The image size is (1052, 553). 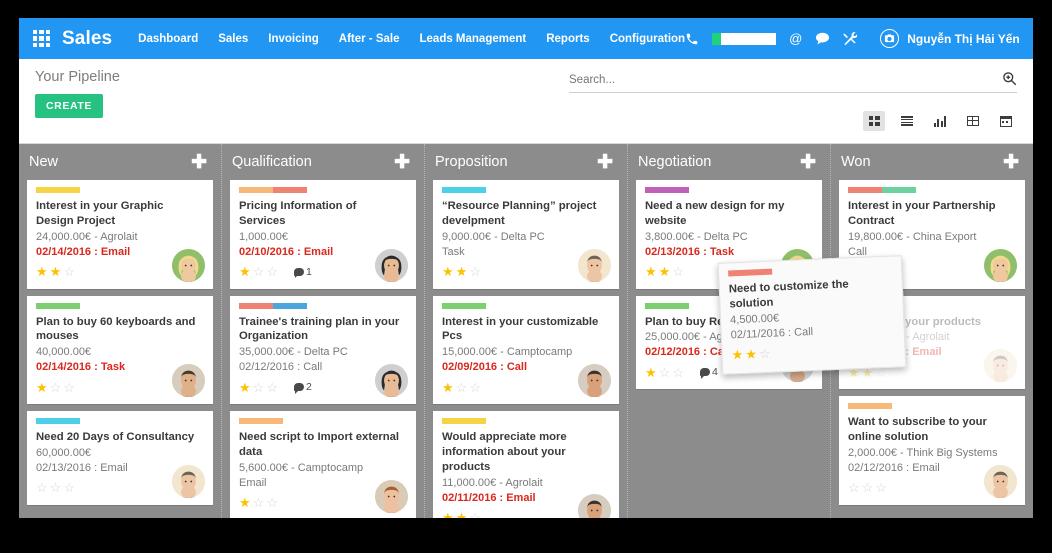 What do you see at coordinates (369, 39) in the screenshot?
I see `menu-item-after-sale: After - Sale` at bounding box center [369, 39].